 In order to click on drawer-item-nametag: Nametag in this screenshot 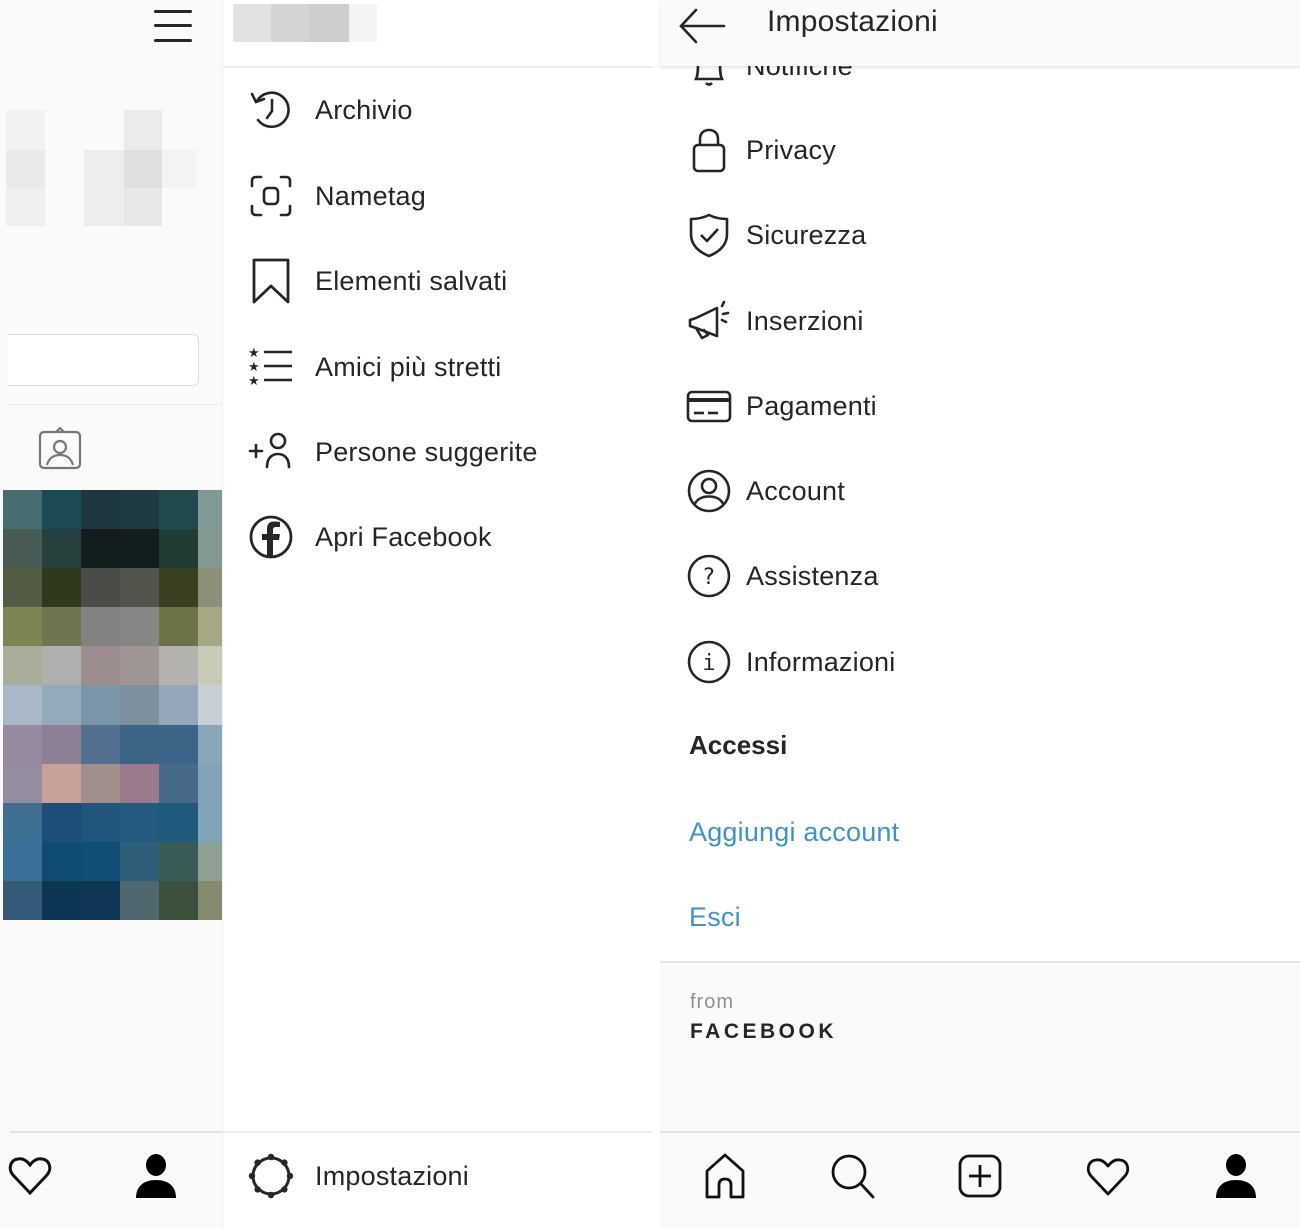, I will do `click(447, 196)`.